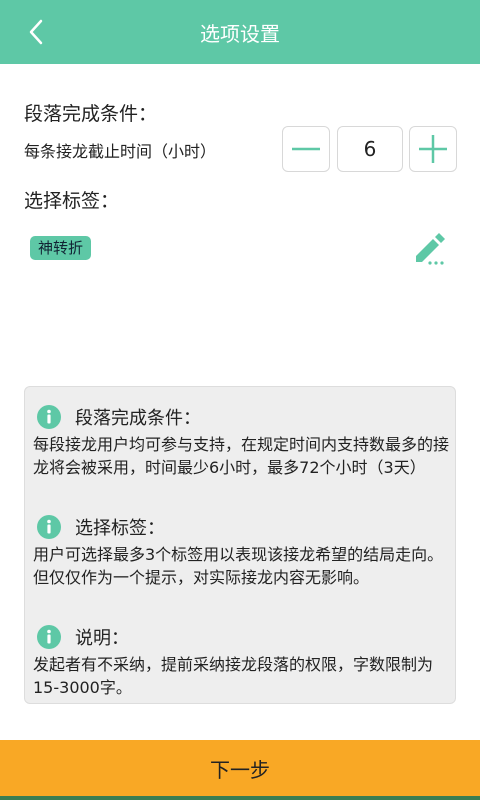 This screenshot has width=480, height=800. I want to click on next-step-button: 下一步, so click(240, 768).